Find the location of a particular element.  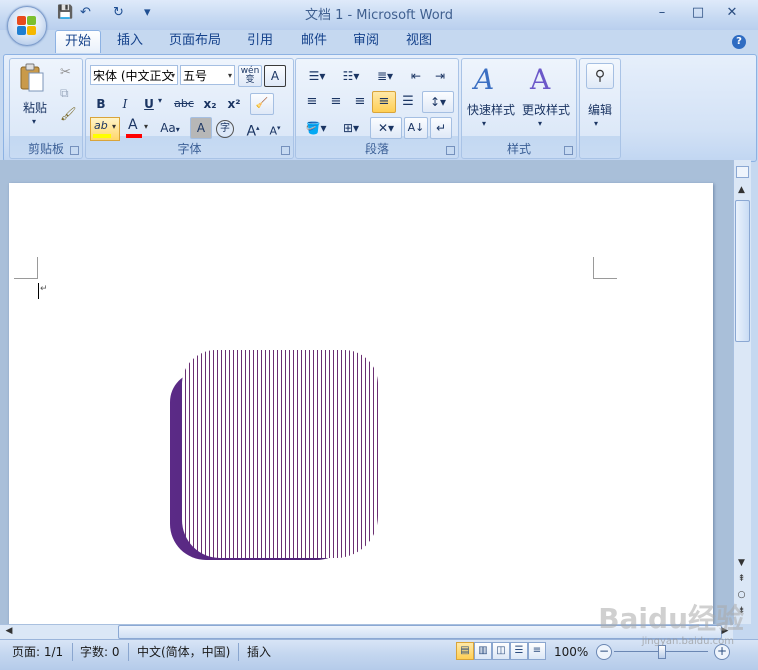

office-button is located at coordinates (27, 26).